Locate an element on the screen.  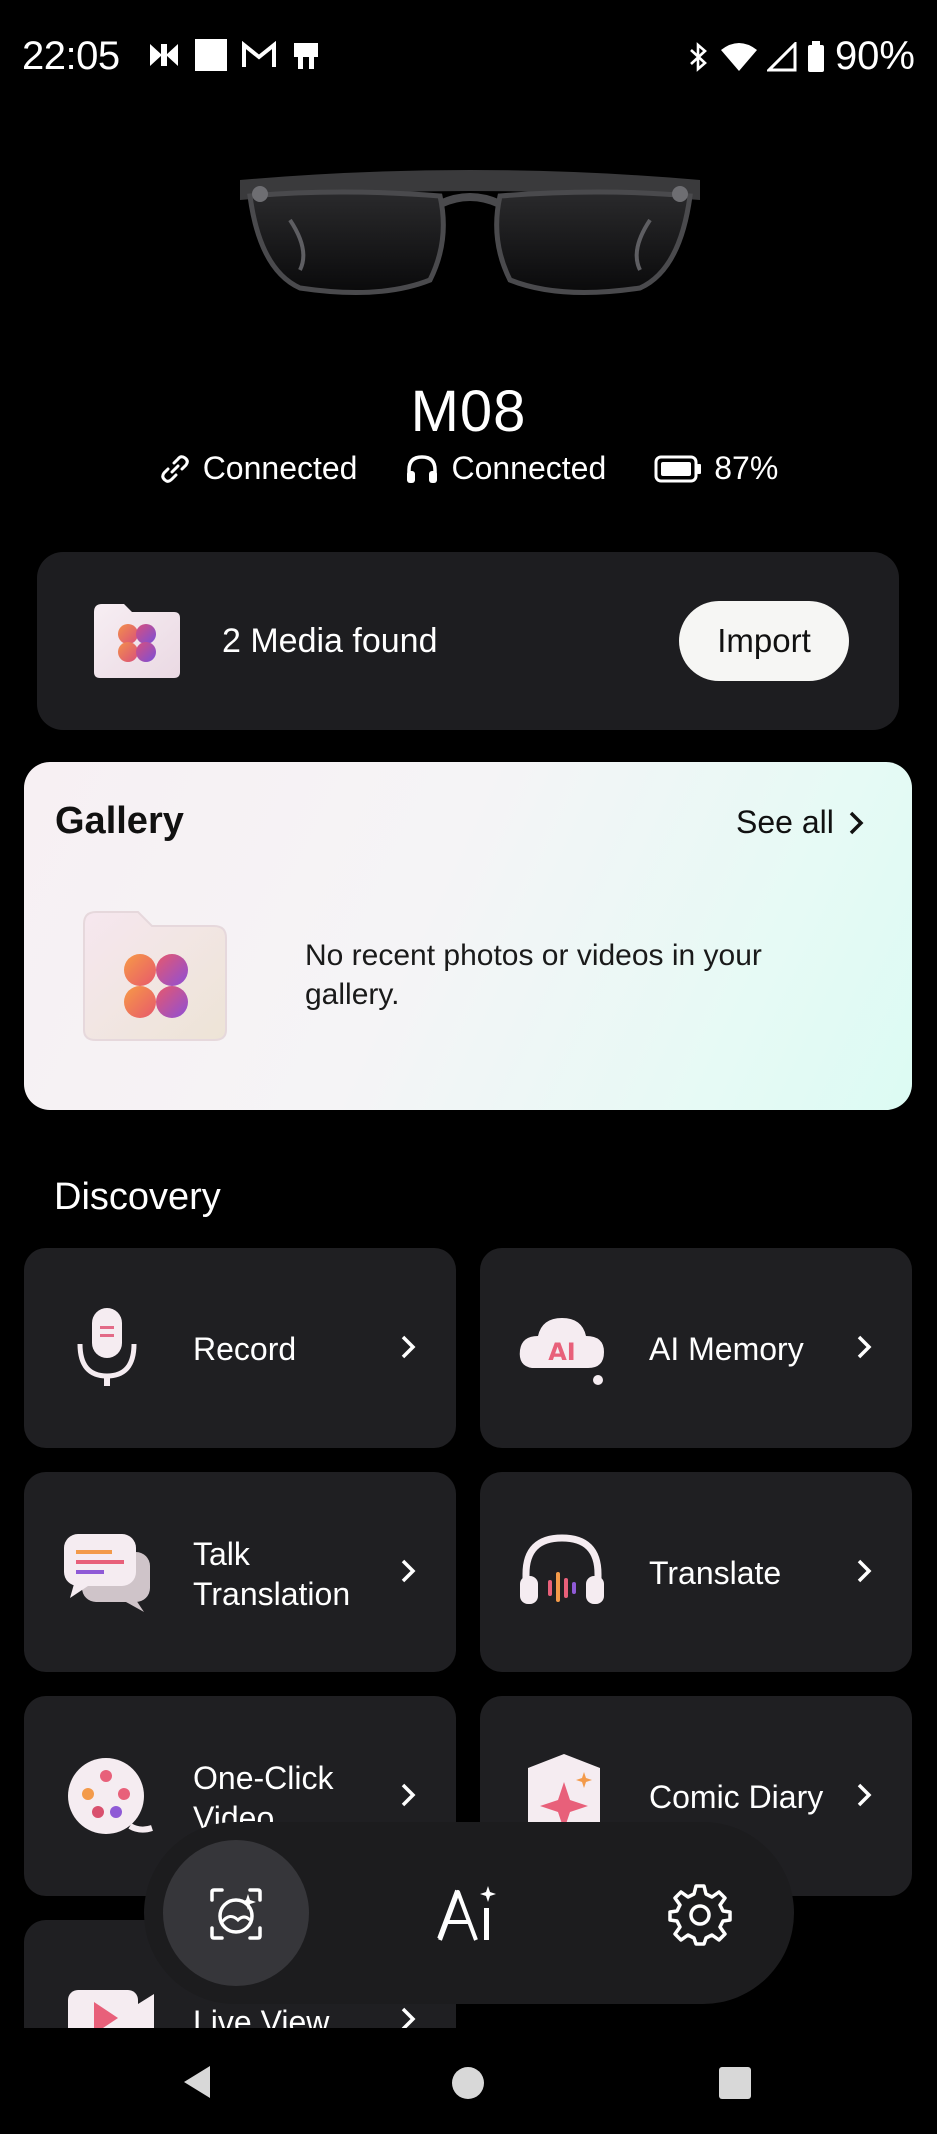
recents-icon is located at coordinates (735, 2083).